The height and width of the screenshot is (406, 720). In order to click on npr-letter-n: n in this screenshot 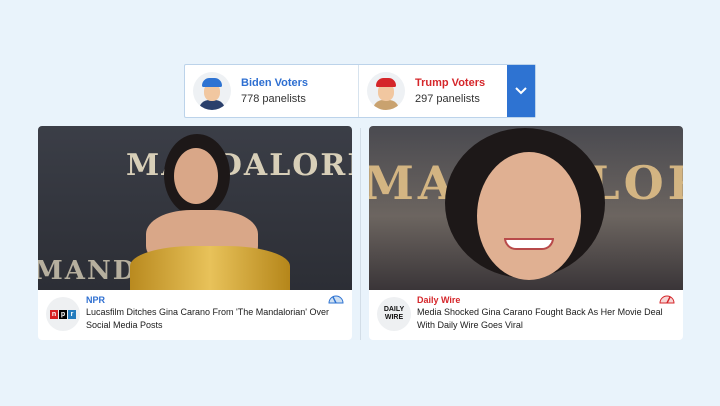, I will do `click(54, 314)`.